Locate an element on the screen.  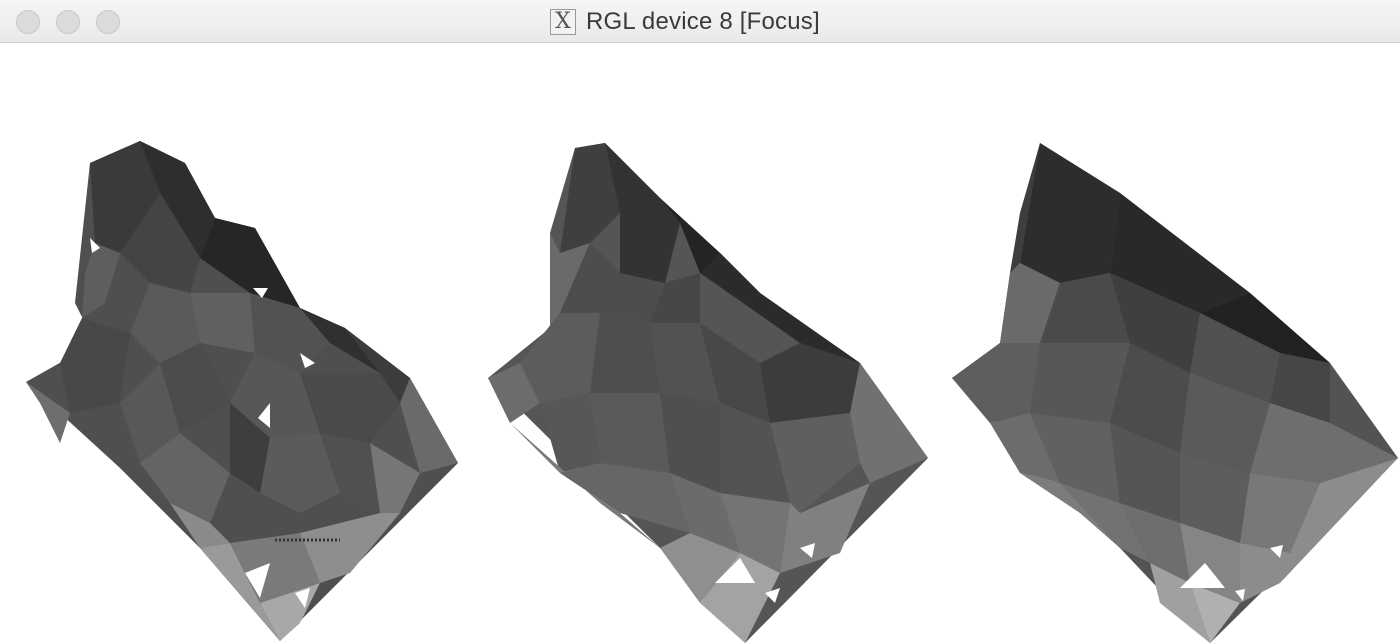
close-button is located at coordinates (28, 22).